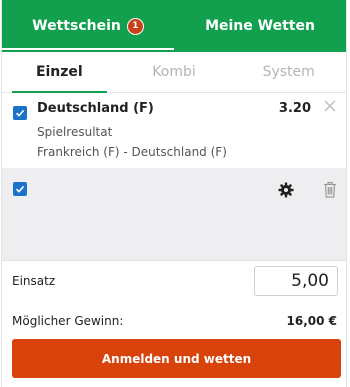 The image size is (350, 387). What do you see at coordinates (132, 152) in the screenshot?
I see `bet-event: Frankreich (F) - Deutschland (F)` at bounding box center [132, 152].